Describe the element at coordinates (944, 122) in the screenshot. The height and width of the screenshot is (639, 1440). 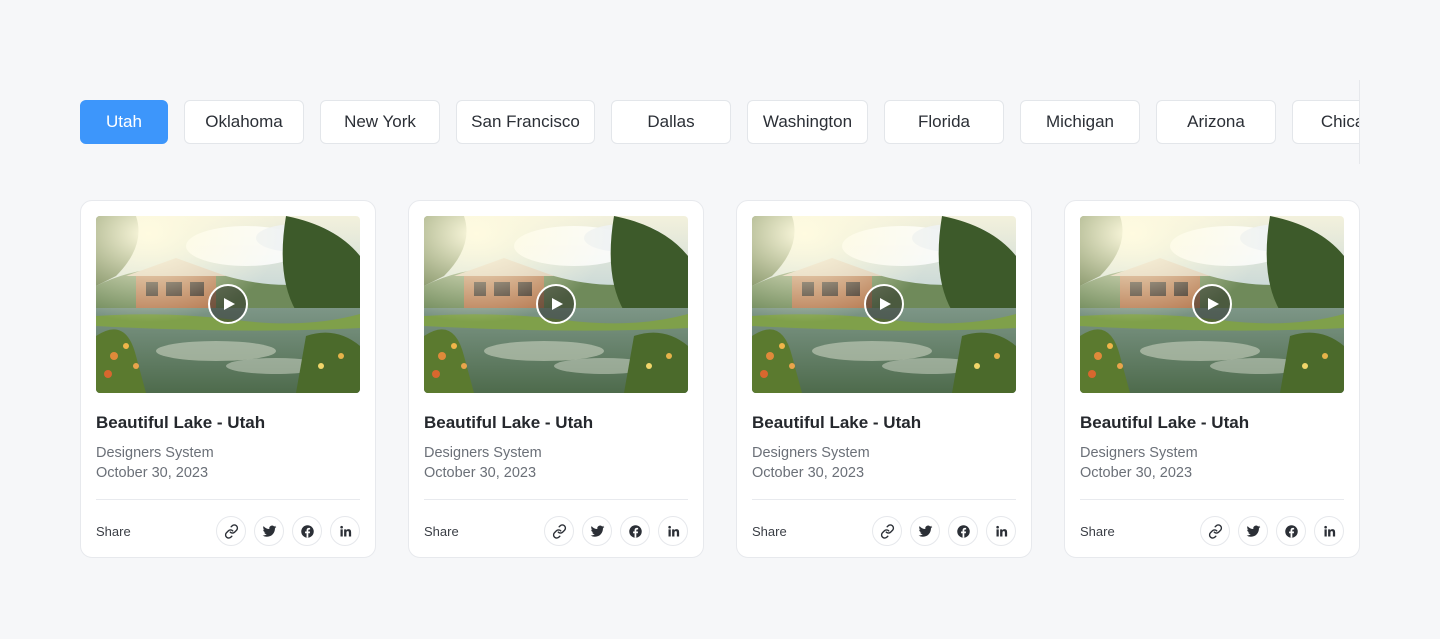
I see `tab-florida: Florida` at that location.